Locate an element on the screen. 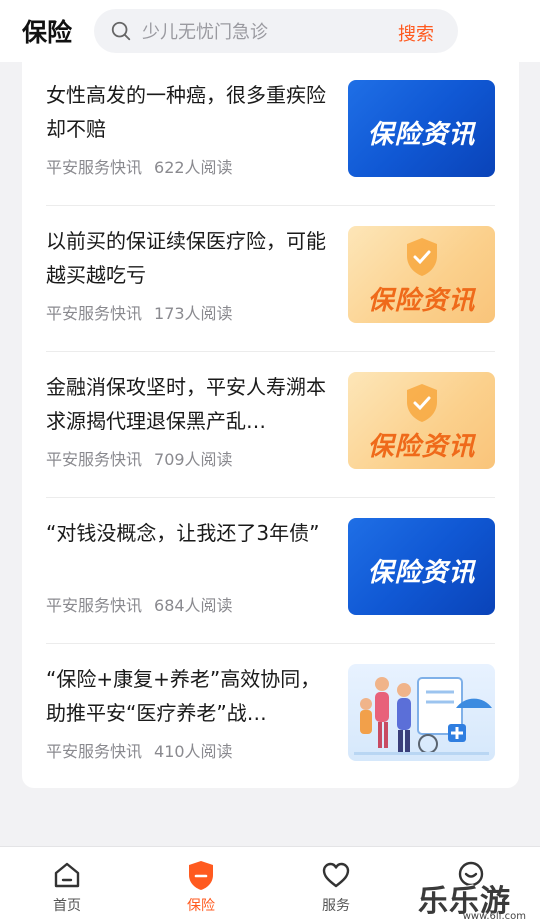  article-reads: 684人阅读 is located at coordinates (193, 605).